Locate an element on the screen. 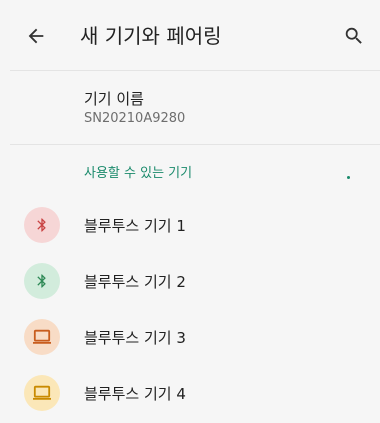 The width and height of the screenshot is (380, 423). device-name-label: 기기 이름 is located at coordinates (114, 99).